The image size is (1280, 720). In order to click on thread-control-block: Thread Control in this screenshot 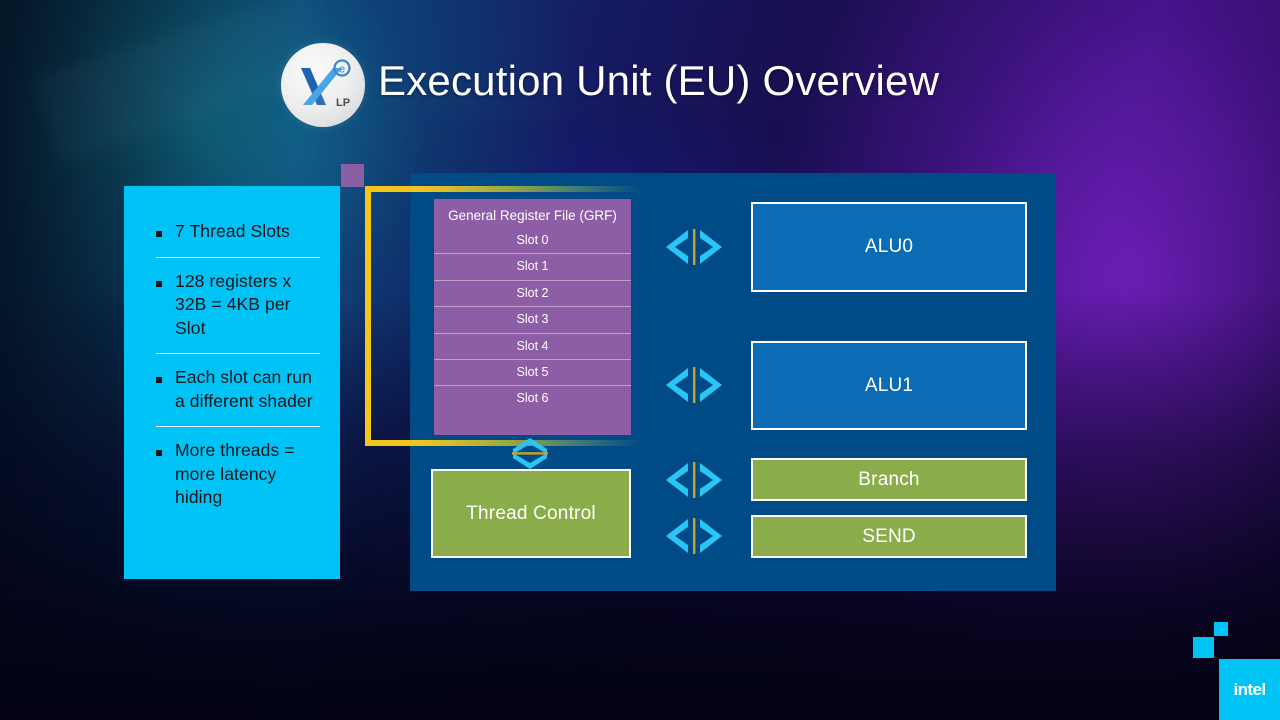, I will do `click(531, 513)`.